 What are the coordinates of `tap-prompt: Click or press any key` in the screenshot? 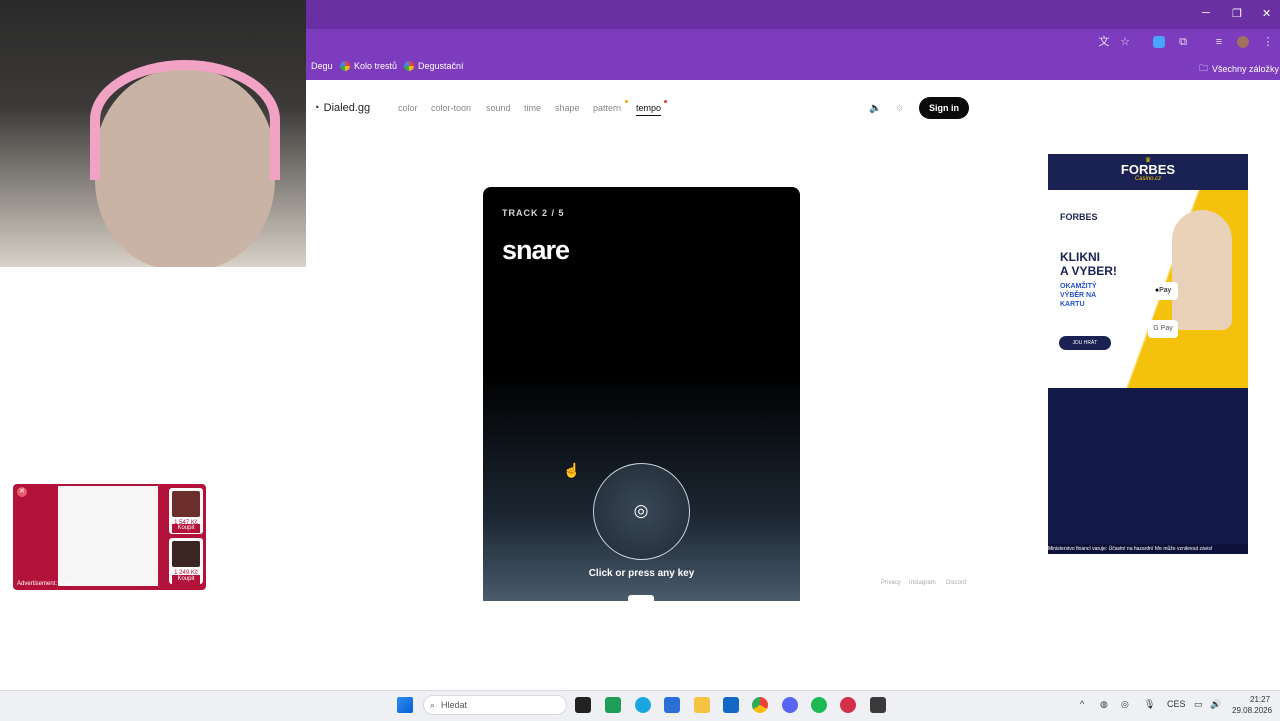 It's located at (641, 573).